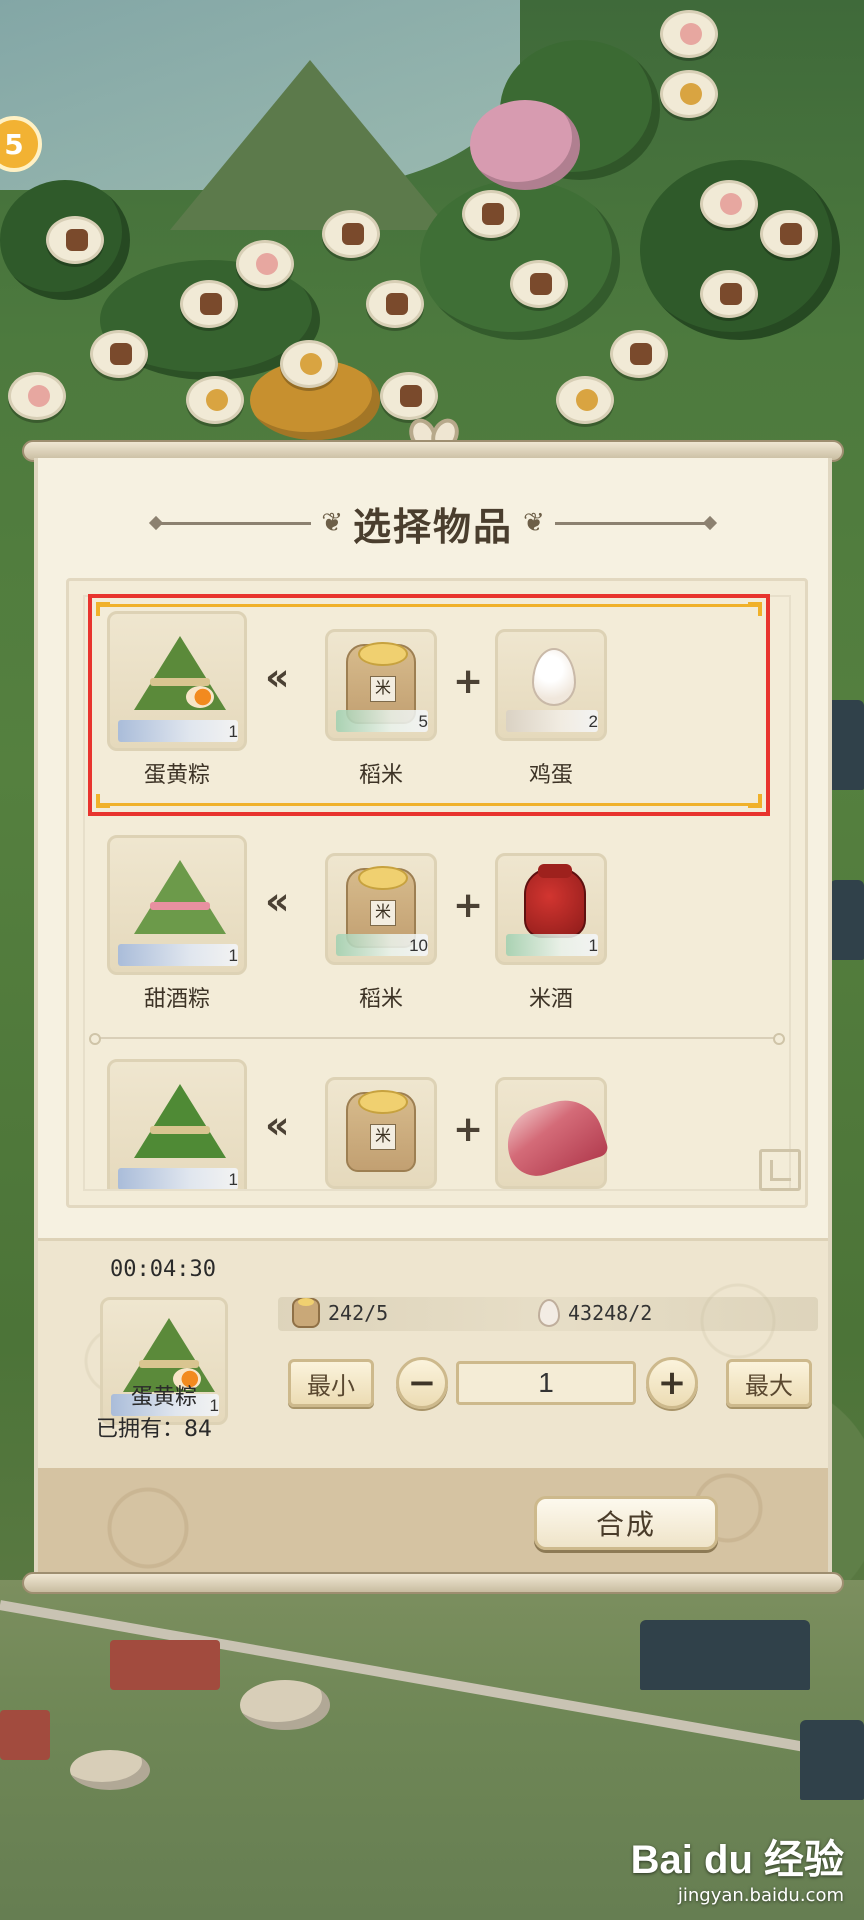 The width and height of the screenshot is (864, 1920). What do you see at coordinates (737, 1860) in the screenshot?
I see `watermark-logo: Bai du 经验` at bounding box center [737, 1860].